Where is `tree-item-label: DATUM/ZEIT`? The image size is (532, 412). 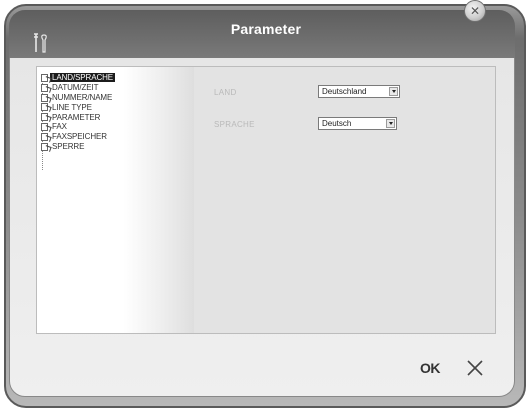
tree-item-label: DATUM/ZEIT is located at coordinates (75, 88).